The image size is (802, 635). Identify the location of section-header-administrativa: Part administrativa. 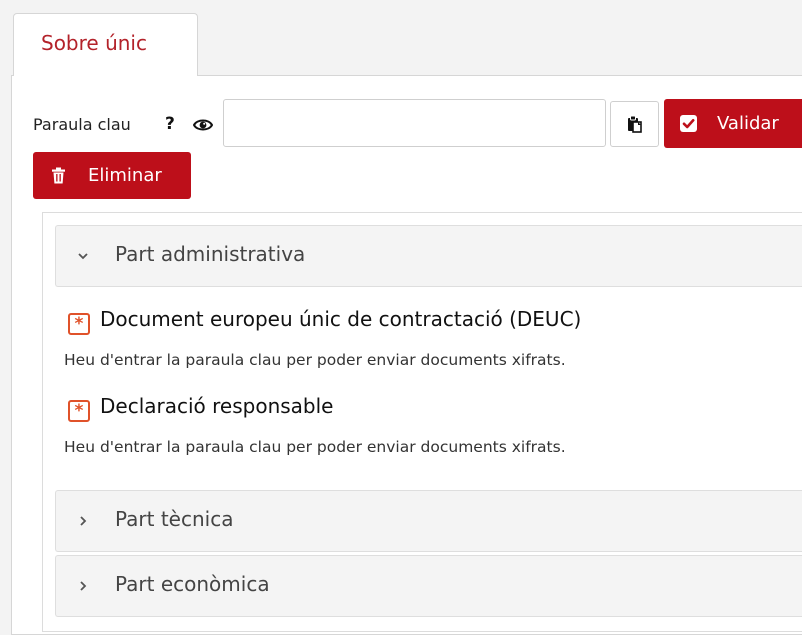
(428, 256).